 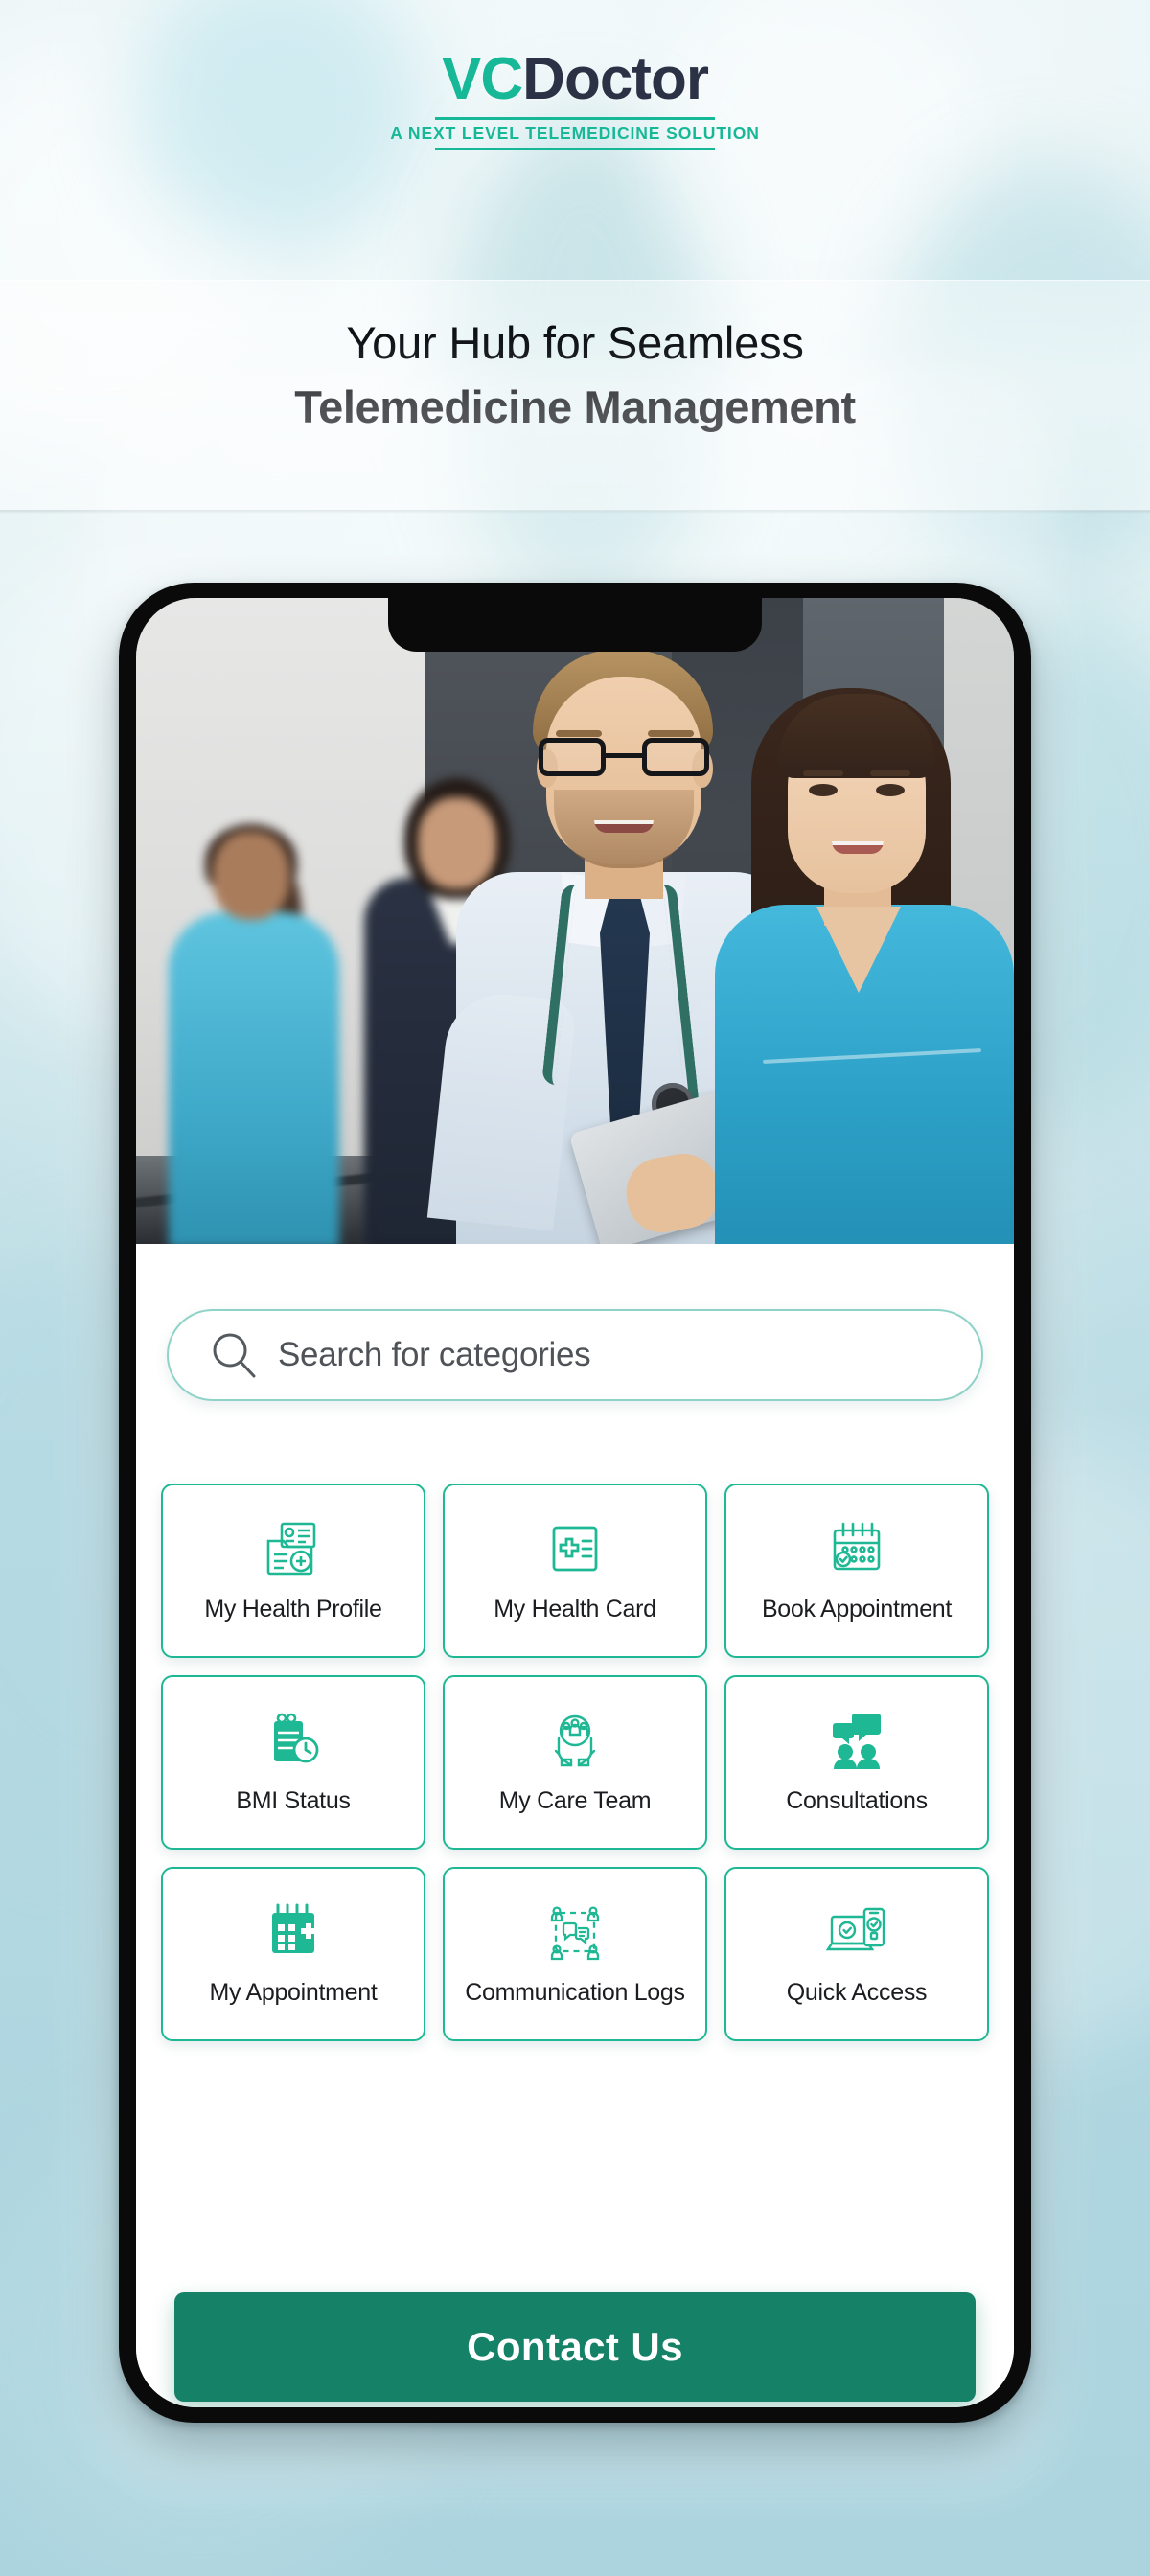 What do you see at coordinates (857, 1546) in the screenshot?
I see `calendar-check-icon` at bounding box center [857, 1546].